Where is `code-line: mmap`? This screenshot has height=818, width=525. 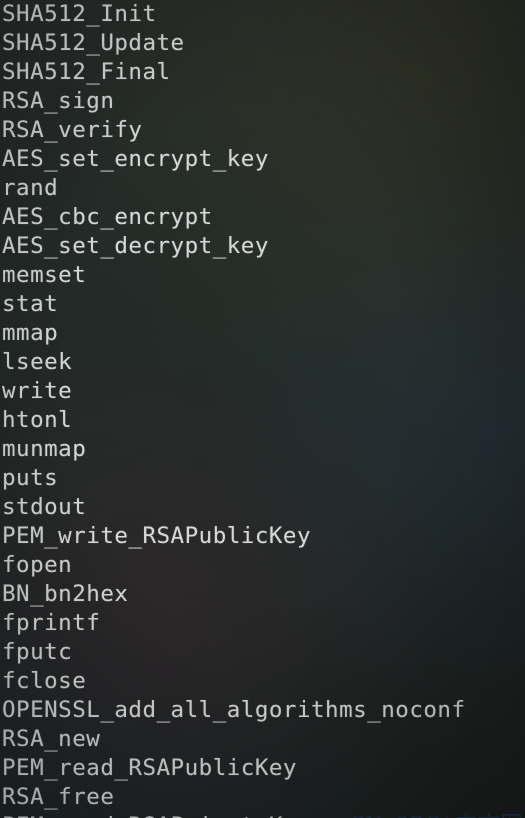
code-line: mmap is located at coordinates (30, 333).